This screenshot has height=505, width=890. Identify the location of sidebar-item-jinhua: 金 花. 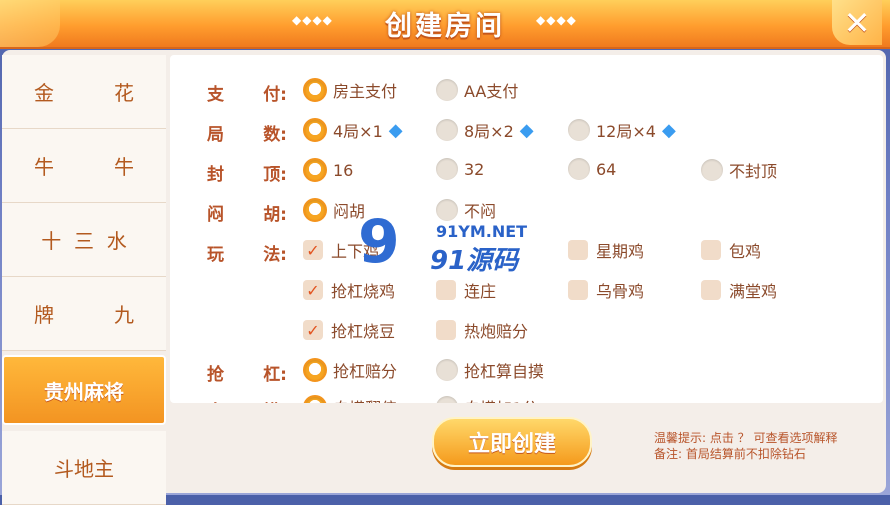
(84, 92).